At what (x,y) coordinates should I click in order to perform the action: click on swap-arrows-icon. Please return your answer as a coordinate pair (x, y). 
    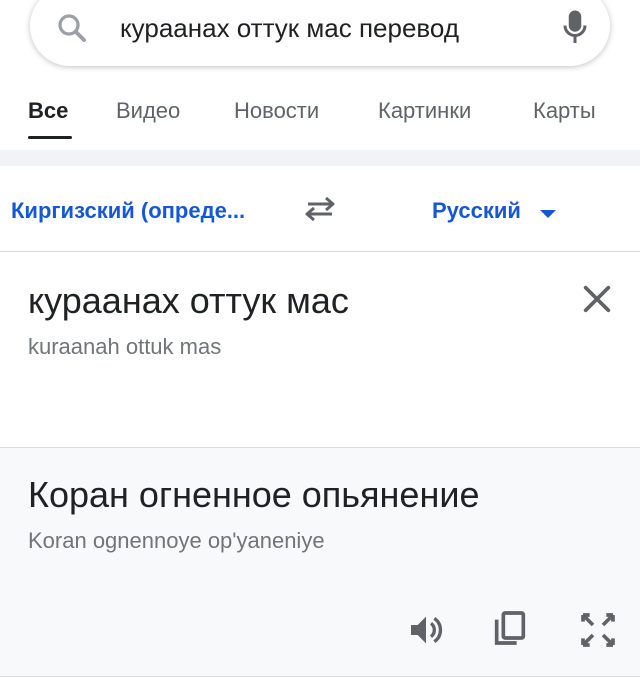
    Looking at the image, I should click on (320, 209).